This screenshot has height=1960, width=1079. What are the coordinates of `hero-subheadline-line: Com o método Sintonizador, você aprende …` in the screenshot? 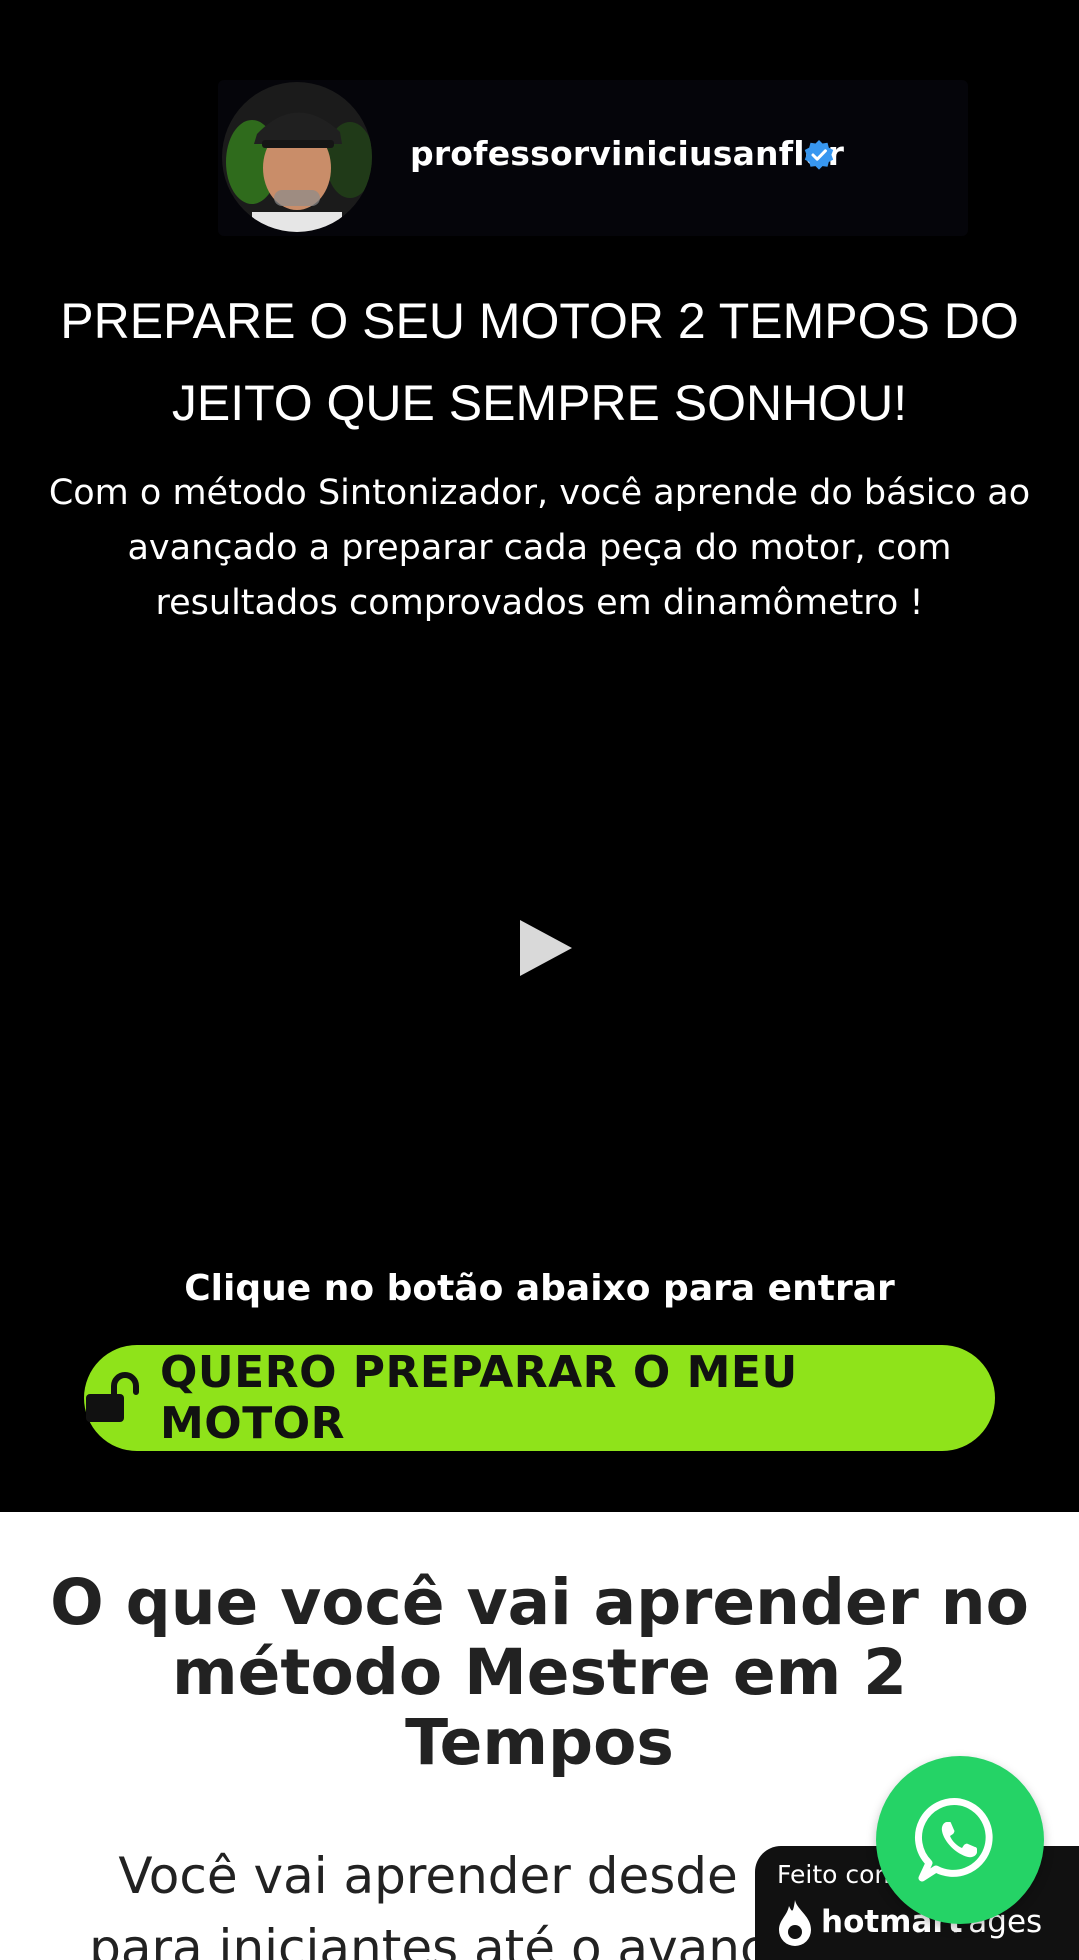 It's located at (539, 493).